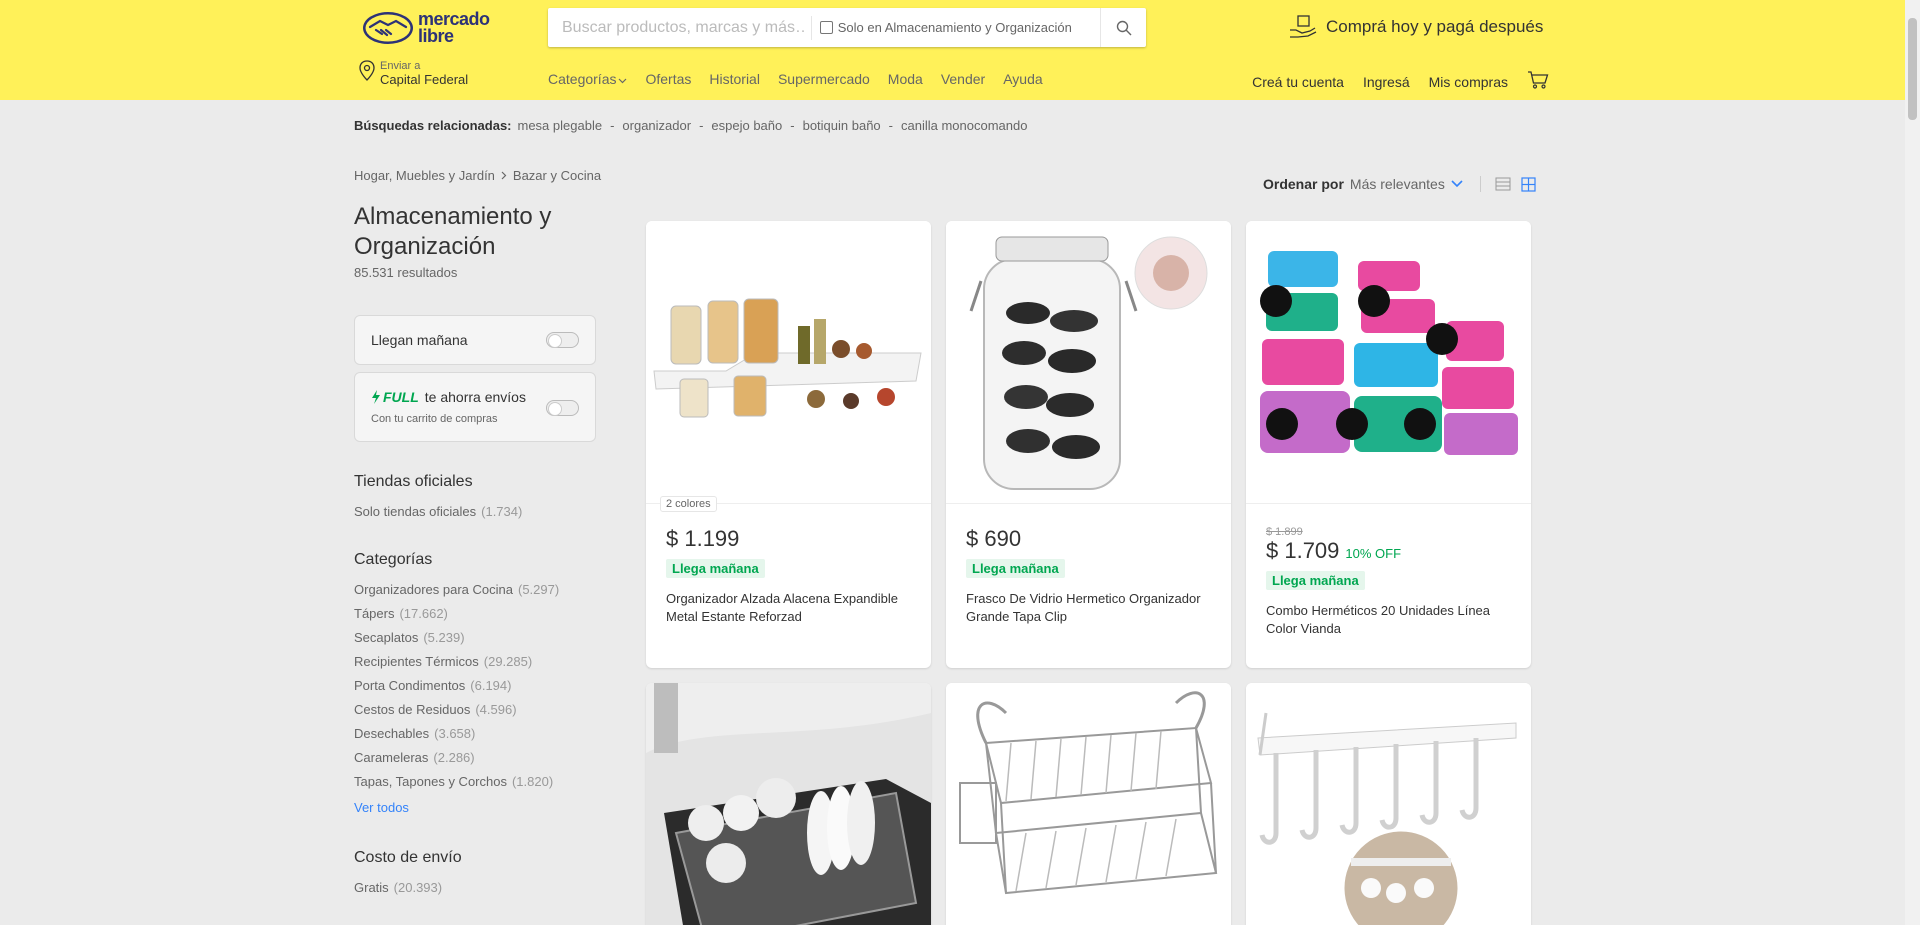 This screenshot has height=925, width=1920. What do you see at coordinates (475, 397) in the screenshot?
I see `full-text: te ahorra envíos` at bounding box center [475, 397].